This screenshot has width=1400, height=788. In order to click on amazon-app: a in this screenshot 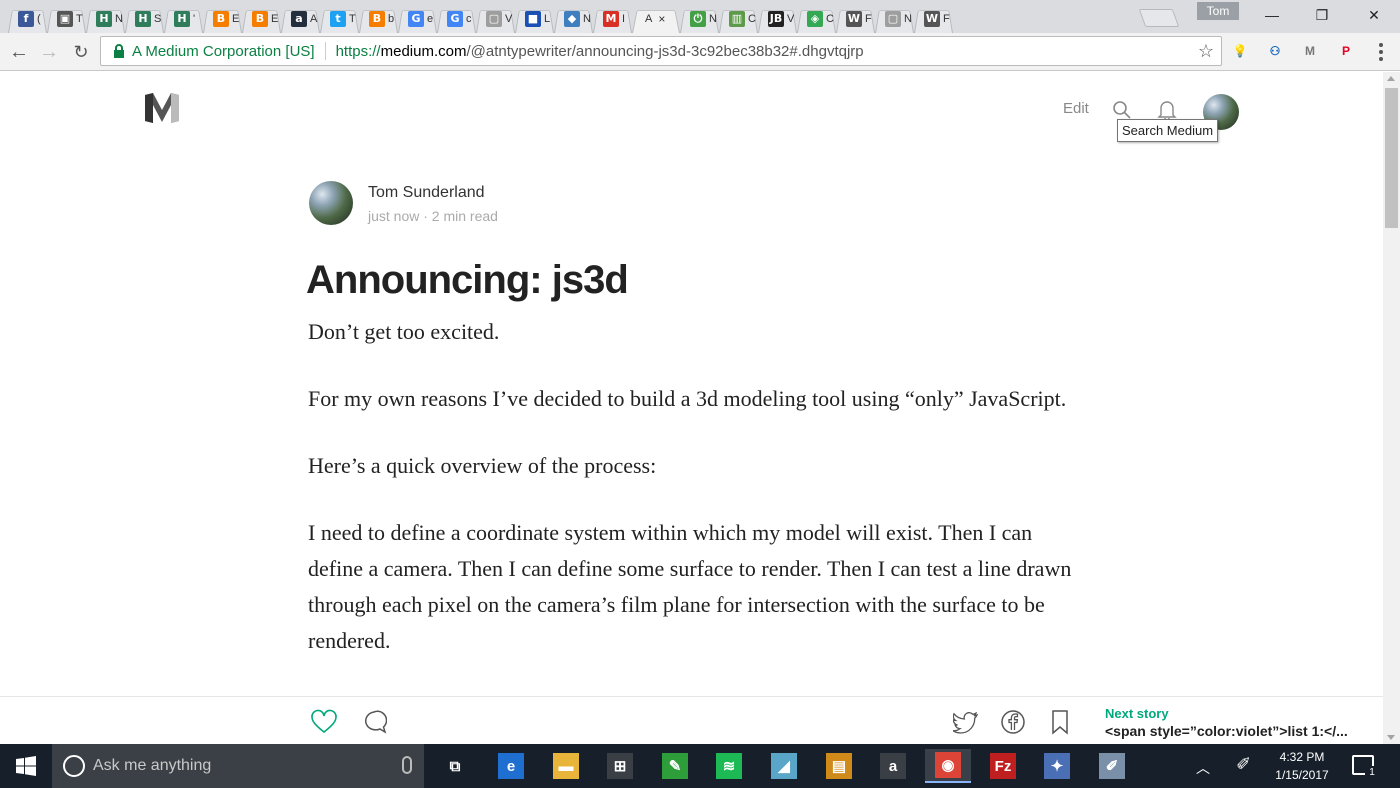, I will do `click(893, 766)`.